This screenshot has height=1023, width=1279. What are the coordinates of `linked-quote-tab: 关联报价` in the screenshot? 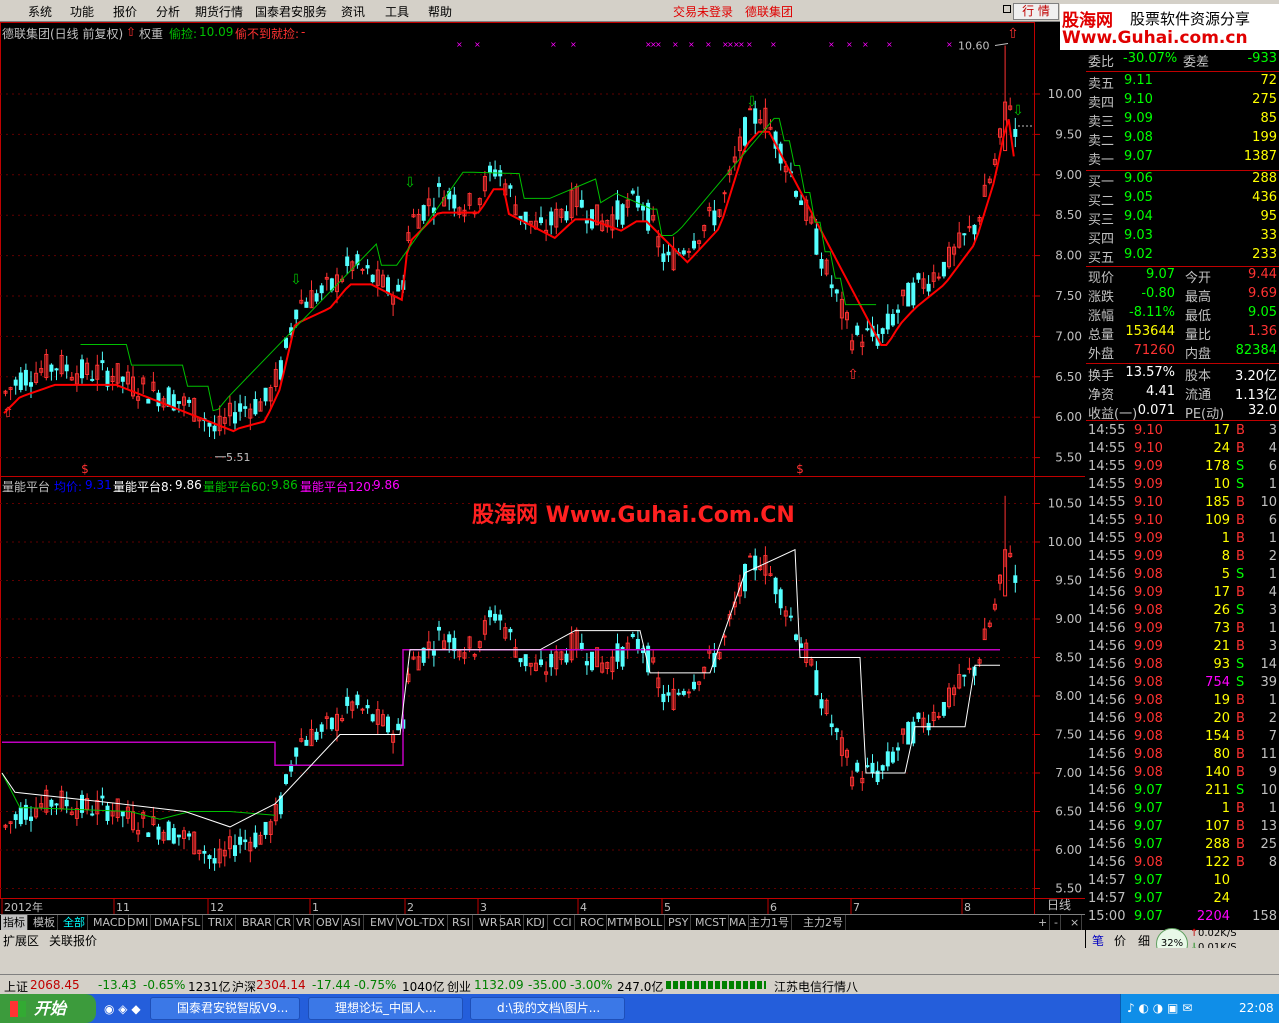 It's located at (73, 940).